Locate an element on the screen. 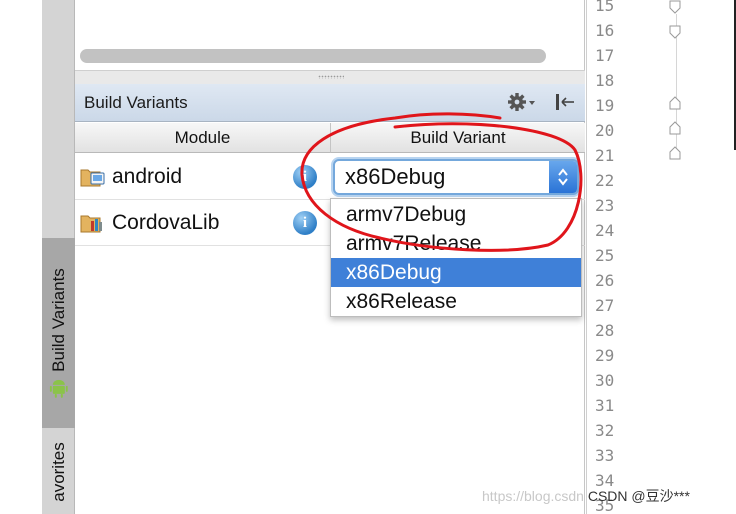 Image resolution: width=736 pixels, height=514 pixels. dropdown-option: armv7Release is located at coordinates (456, 243).